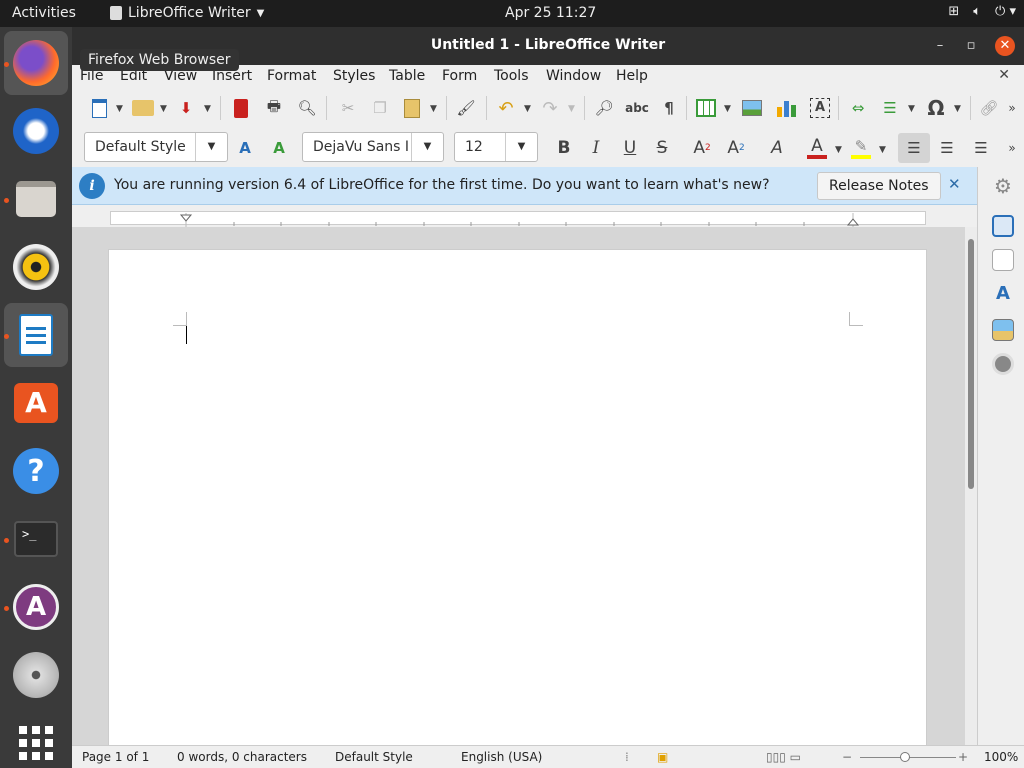 Image resolution: width=1024 pixels, height=768 pixels. Describe the element at coordinates (36, 267) in the screenshot. I see `dock-item-rhythmbox` at that location.